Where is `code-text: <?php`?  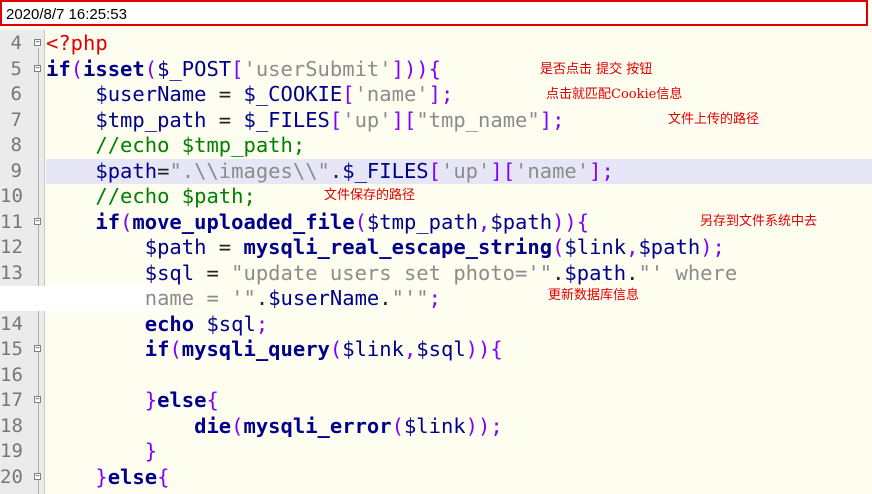 code-text: <?php is located at coordinates (77, 43).